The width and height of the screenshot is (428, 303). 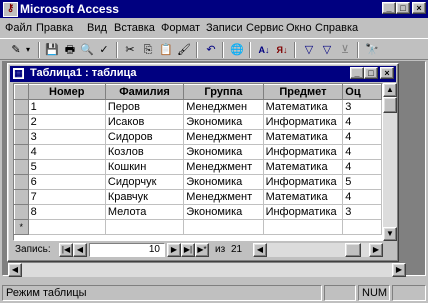 What do you see at coordinates (282, 50) in the screenshot?
I see `sort-descending-icon: Я↓` at bounding box center [282, 50].